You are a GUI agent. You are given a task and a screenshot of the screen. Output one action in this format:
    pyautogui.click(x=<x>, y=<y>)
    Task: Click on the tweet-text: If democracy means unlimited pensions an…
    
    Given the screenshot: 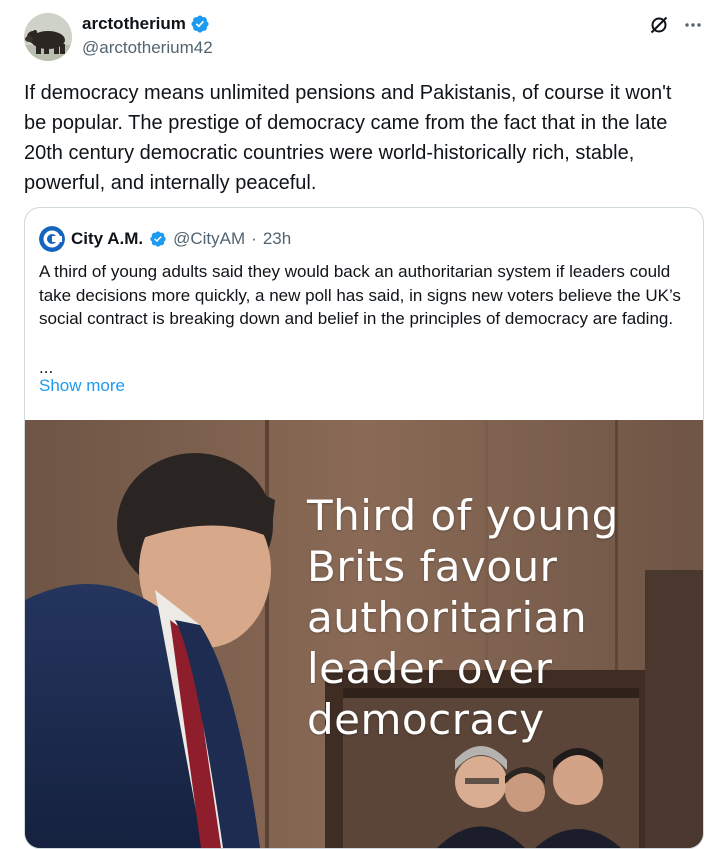 What is the action you would take?
    pyautogui.click(x=351, y=138)
    